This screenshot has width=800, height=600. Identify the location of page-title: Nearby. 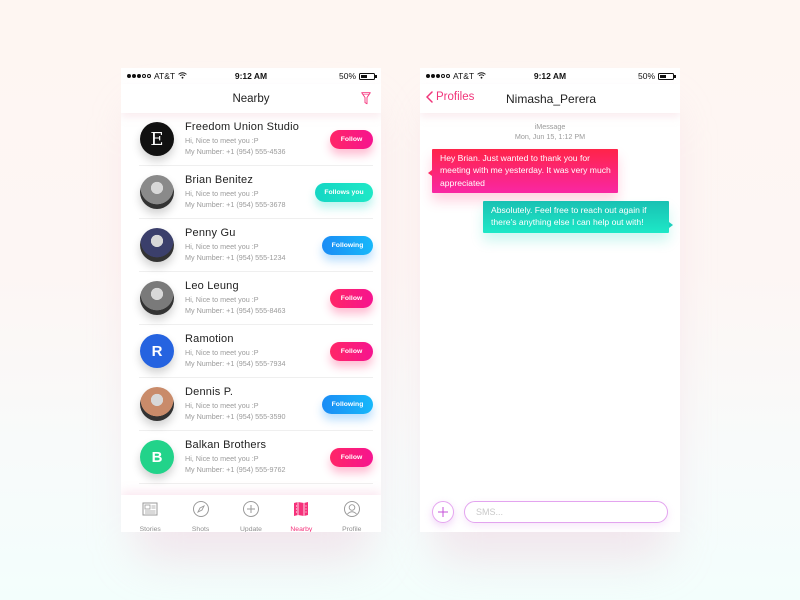
(251, 98).